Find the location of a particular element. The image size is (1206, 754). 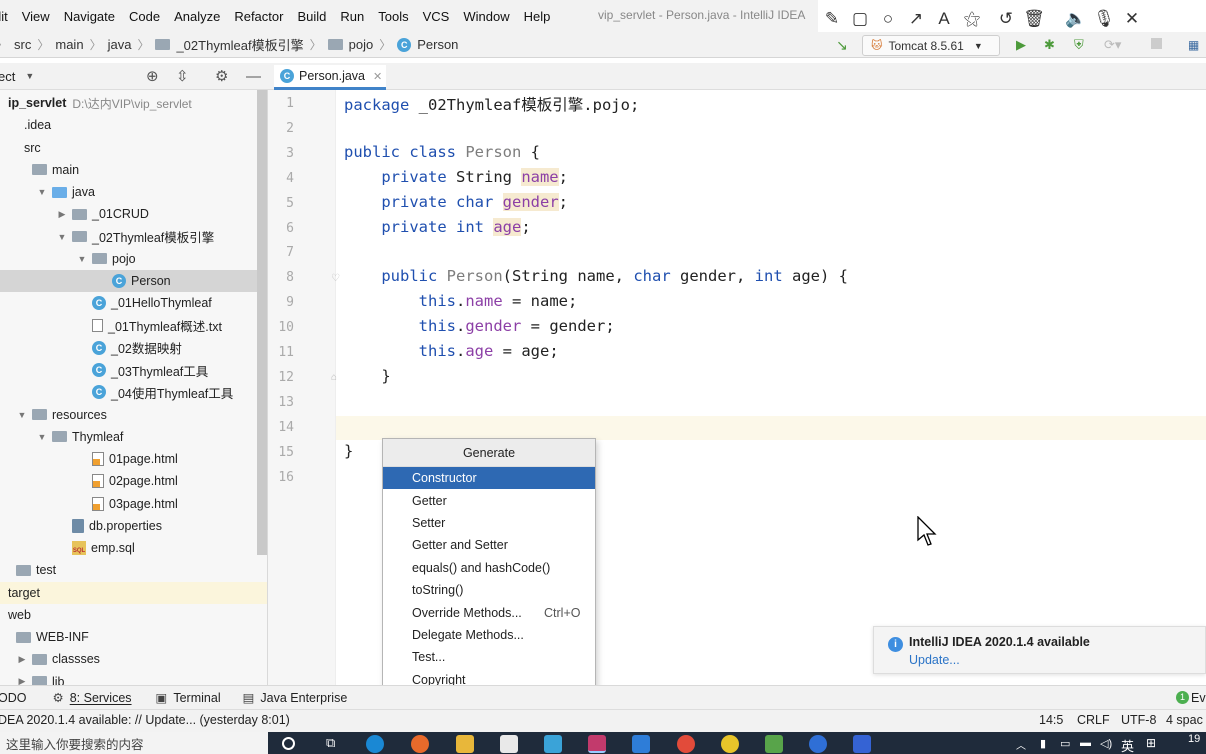

chevron-down-icon: ▼ is located at coordinates (29, 76).